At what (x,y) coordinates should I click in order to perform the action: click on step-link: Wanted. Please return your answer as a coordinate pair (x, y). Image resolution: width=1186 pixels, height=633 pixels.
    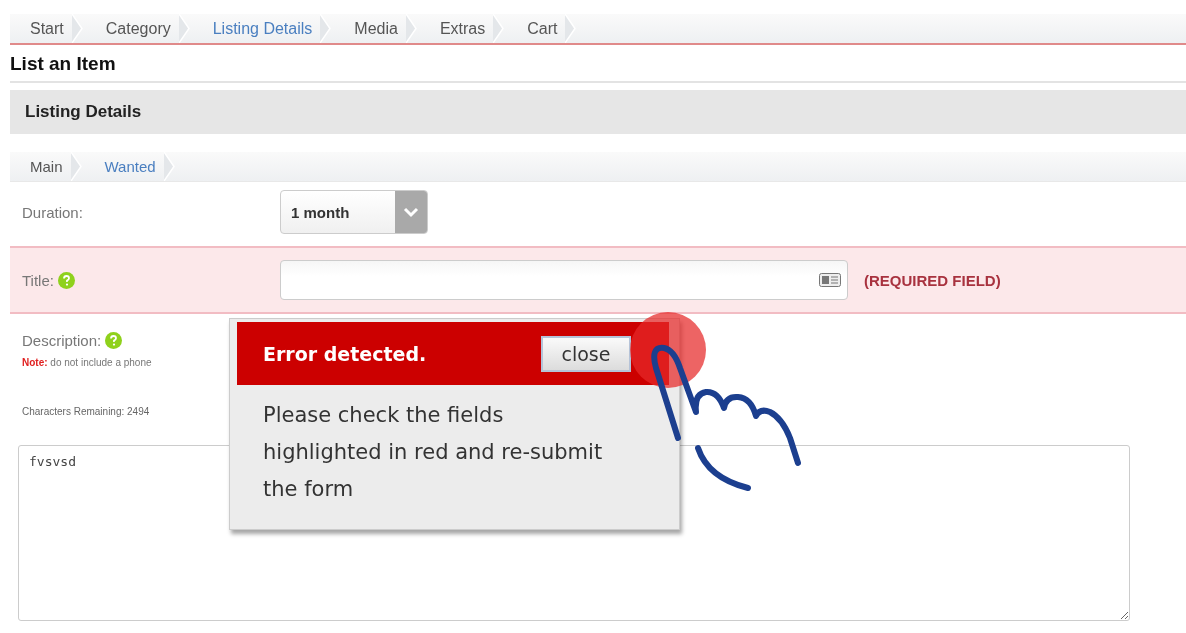
    Looking at the image, I should click on (131, 166).